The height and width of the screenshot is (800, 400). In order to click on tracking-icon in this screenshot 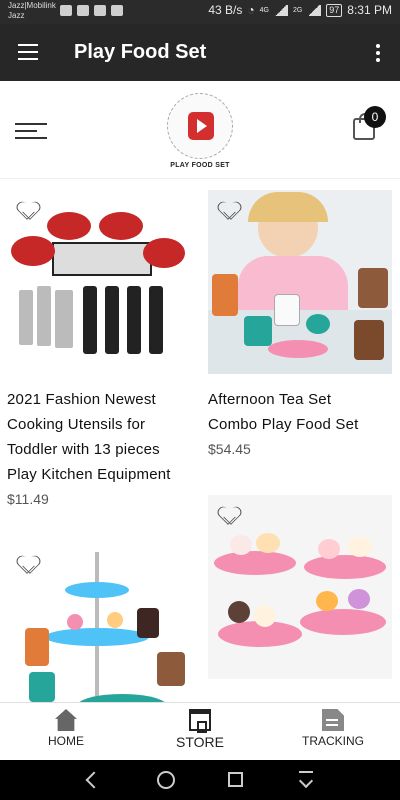, I will do `click(333, 720)`.